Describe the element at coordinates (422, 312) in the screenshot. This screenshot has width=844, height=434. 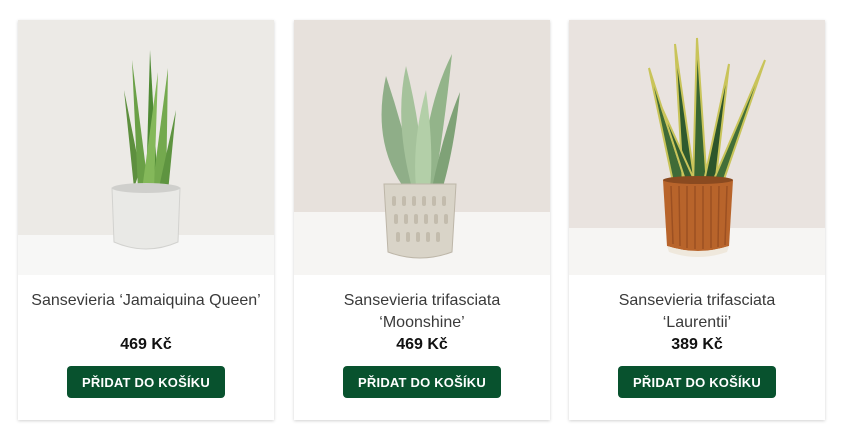
I see `product-name: Sansevieria trifasciata ‘Moonshine’` at that location.